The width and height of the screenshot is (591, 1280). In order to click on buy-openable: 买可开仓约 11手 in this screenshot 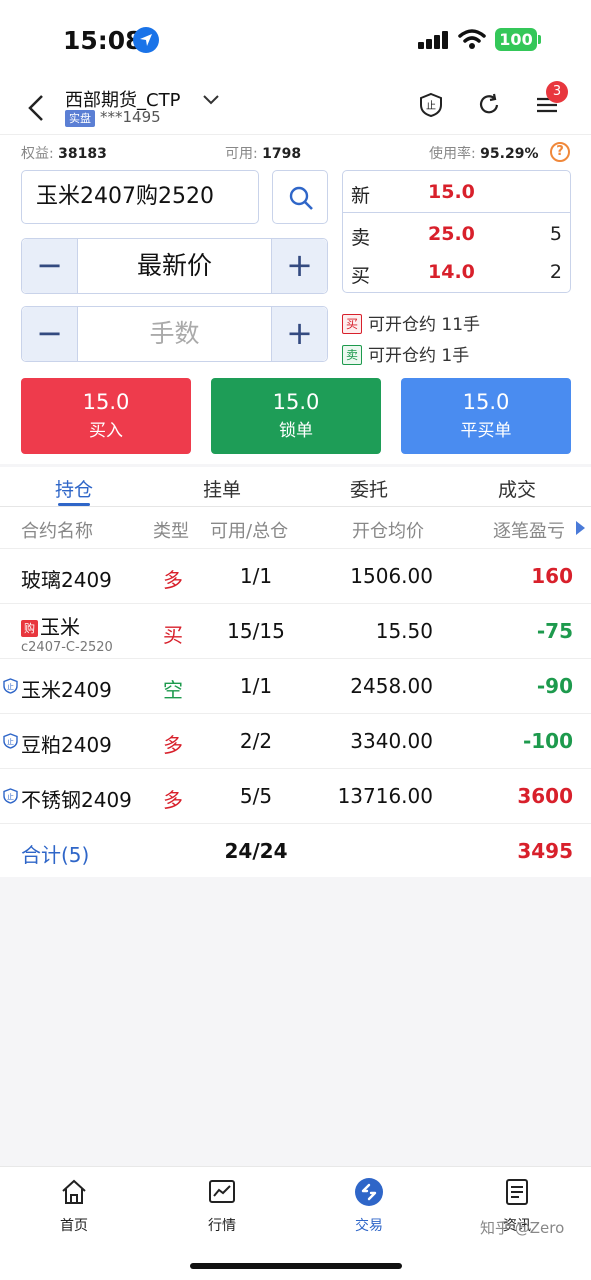, I will do `click(411, 322)`.